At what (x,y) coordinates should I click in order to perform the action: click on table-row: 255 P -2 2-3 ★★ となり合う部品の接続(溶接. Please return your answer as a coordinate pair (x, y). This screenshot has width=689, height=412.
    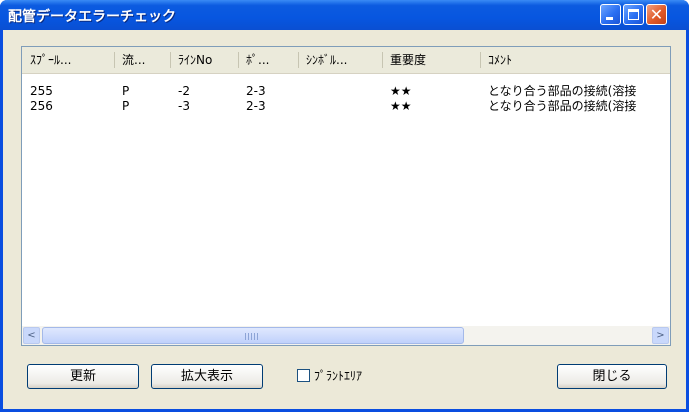
    Looking at the image, I should click on (346, 91).